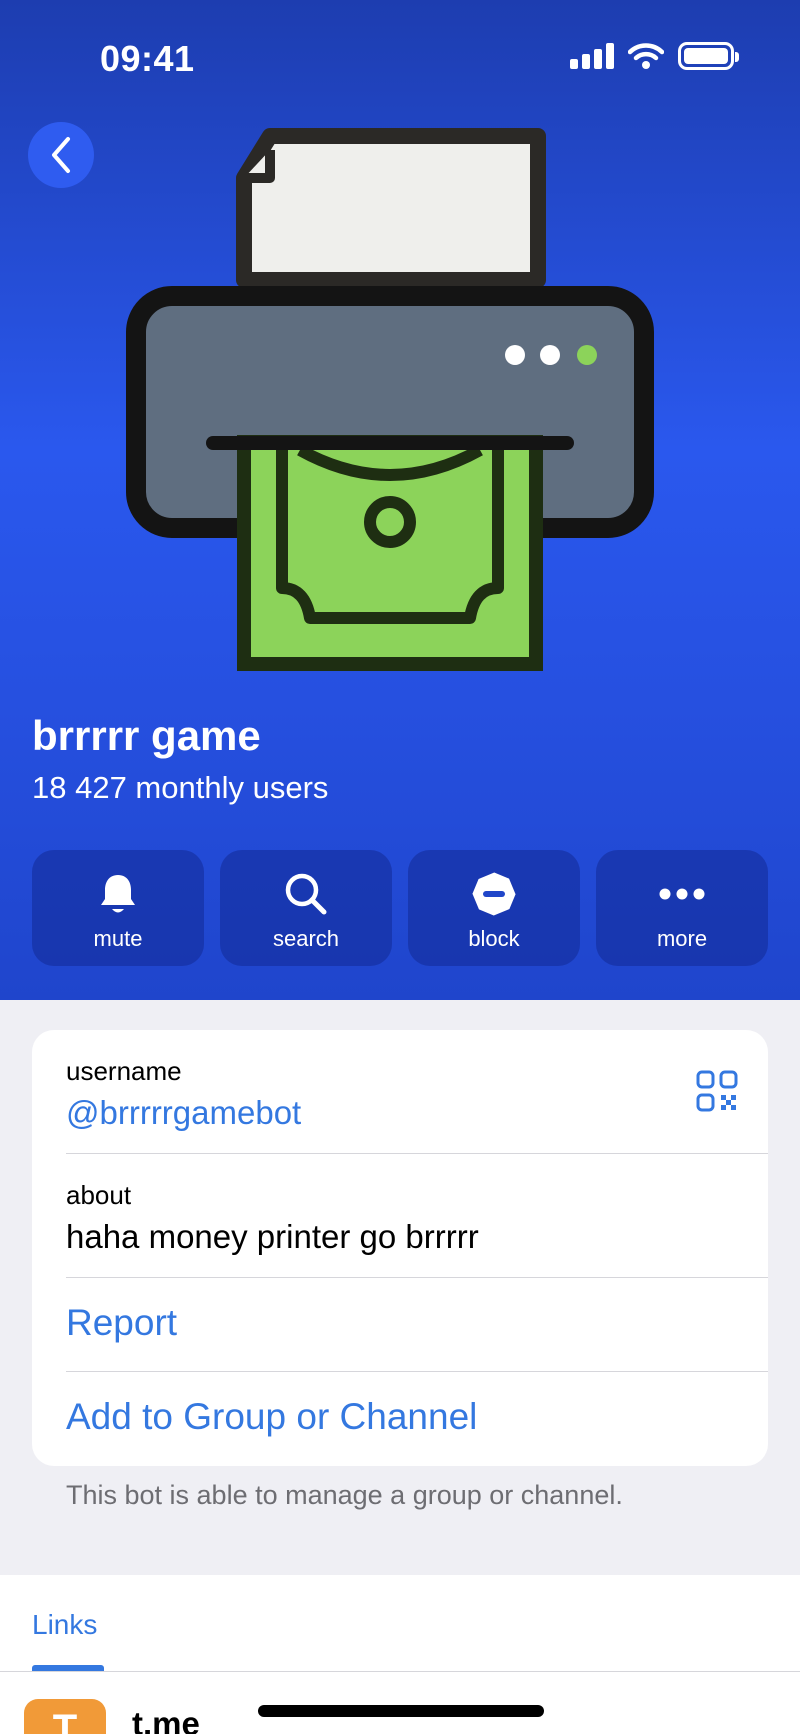 This screenshot has height=1734, width=800. What do you see at coordinates (592, 56) in the screenshot?
I see `cellular-signal-icon` at bounding box center [592, 56].